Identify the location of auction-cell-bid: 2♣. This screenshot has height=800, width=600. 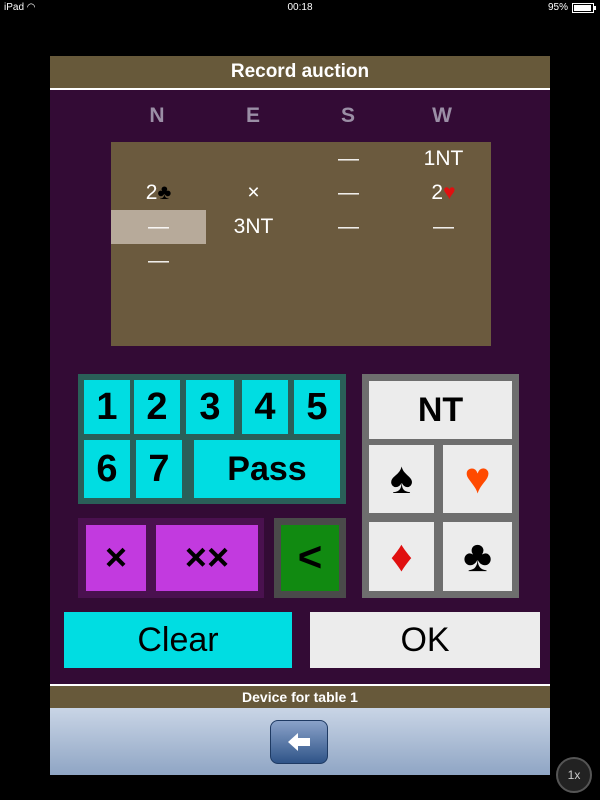
(158, 193).